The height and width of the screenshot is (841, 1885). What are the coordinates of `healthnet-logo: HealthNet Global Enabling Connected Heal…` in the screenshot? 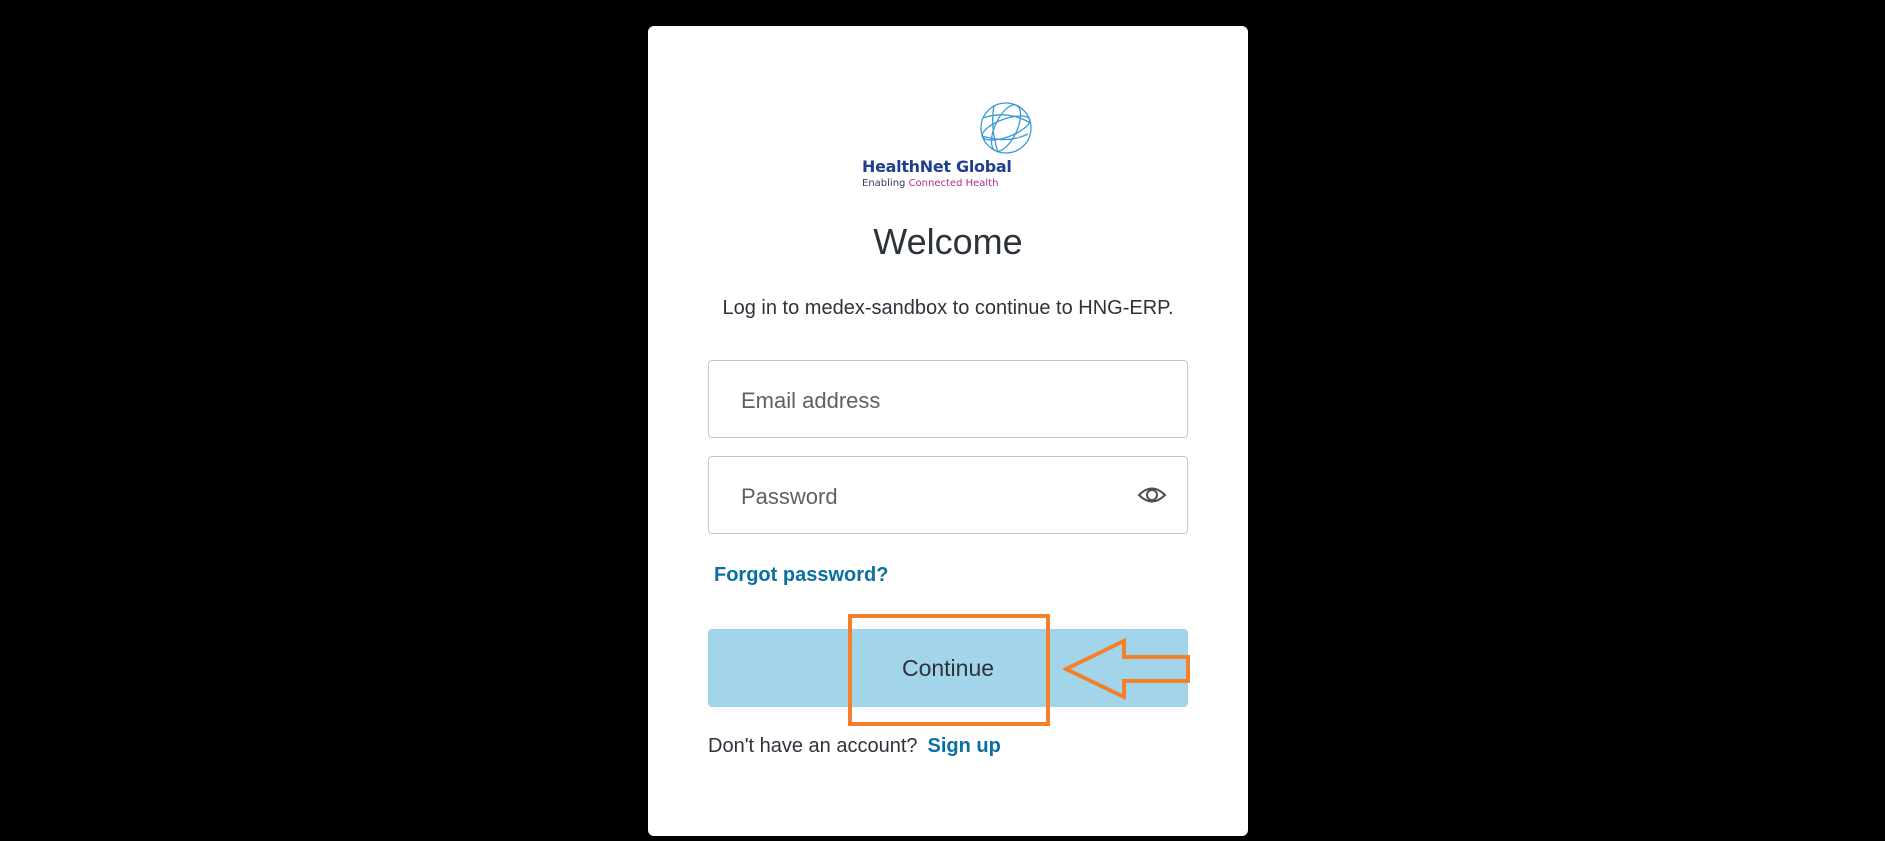 It's located at (948, 155).